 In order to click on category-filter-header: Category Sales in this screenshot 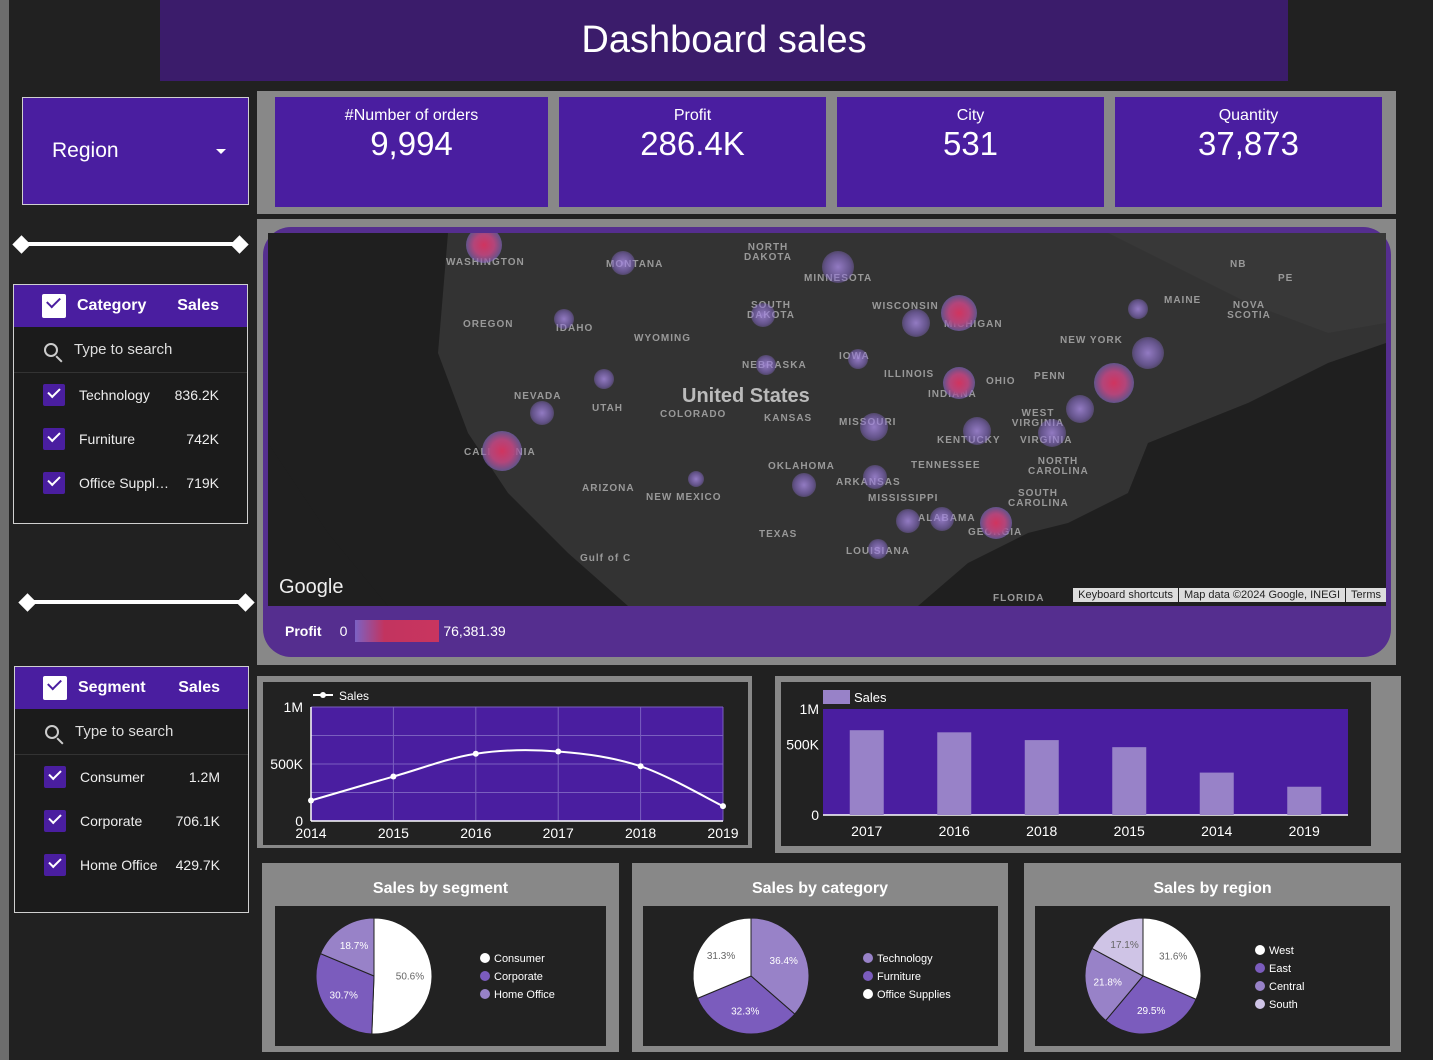, I will do `click(130, 306)`.